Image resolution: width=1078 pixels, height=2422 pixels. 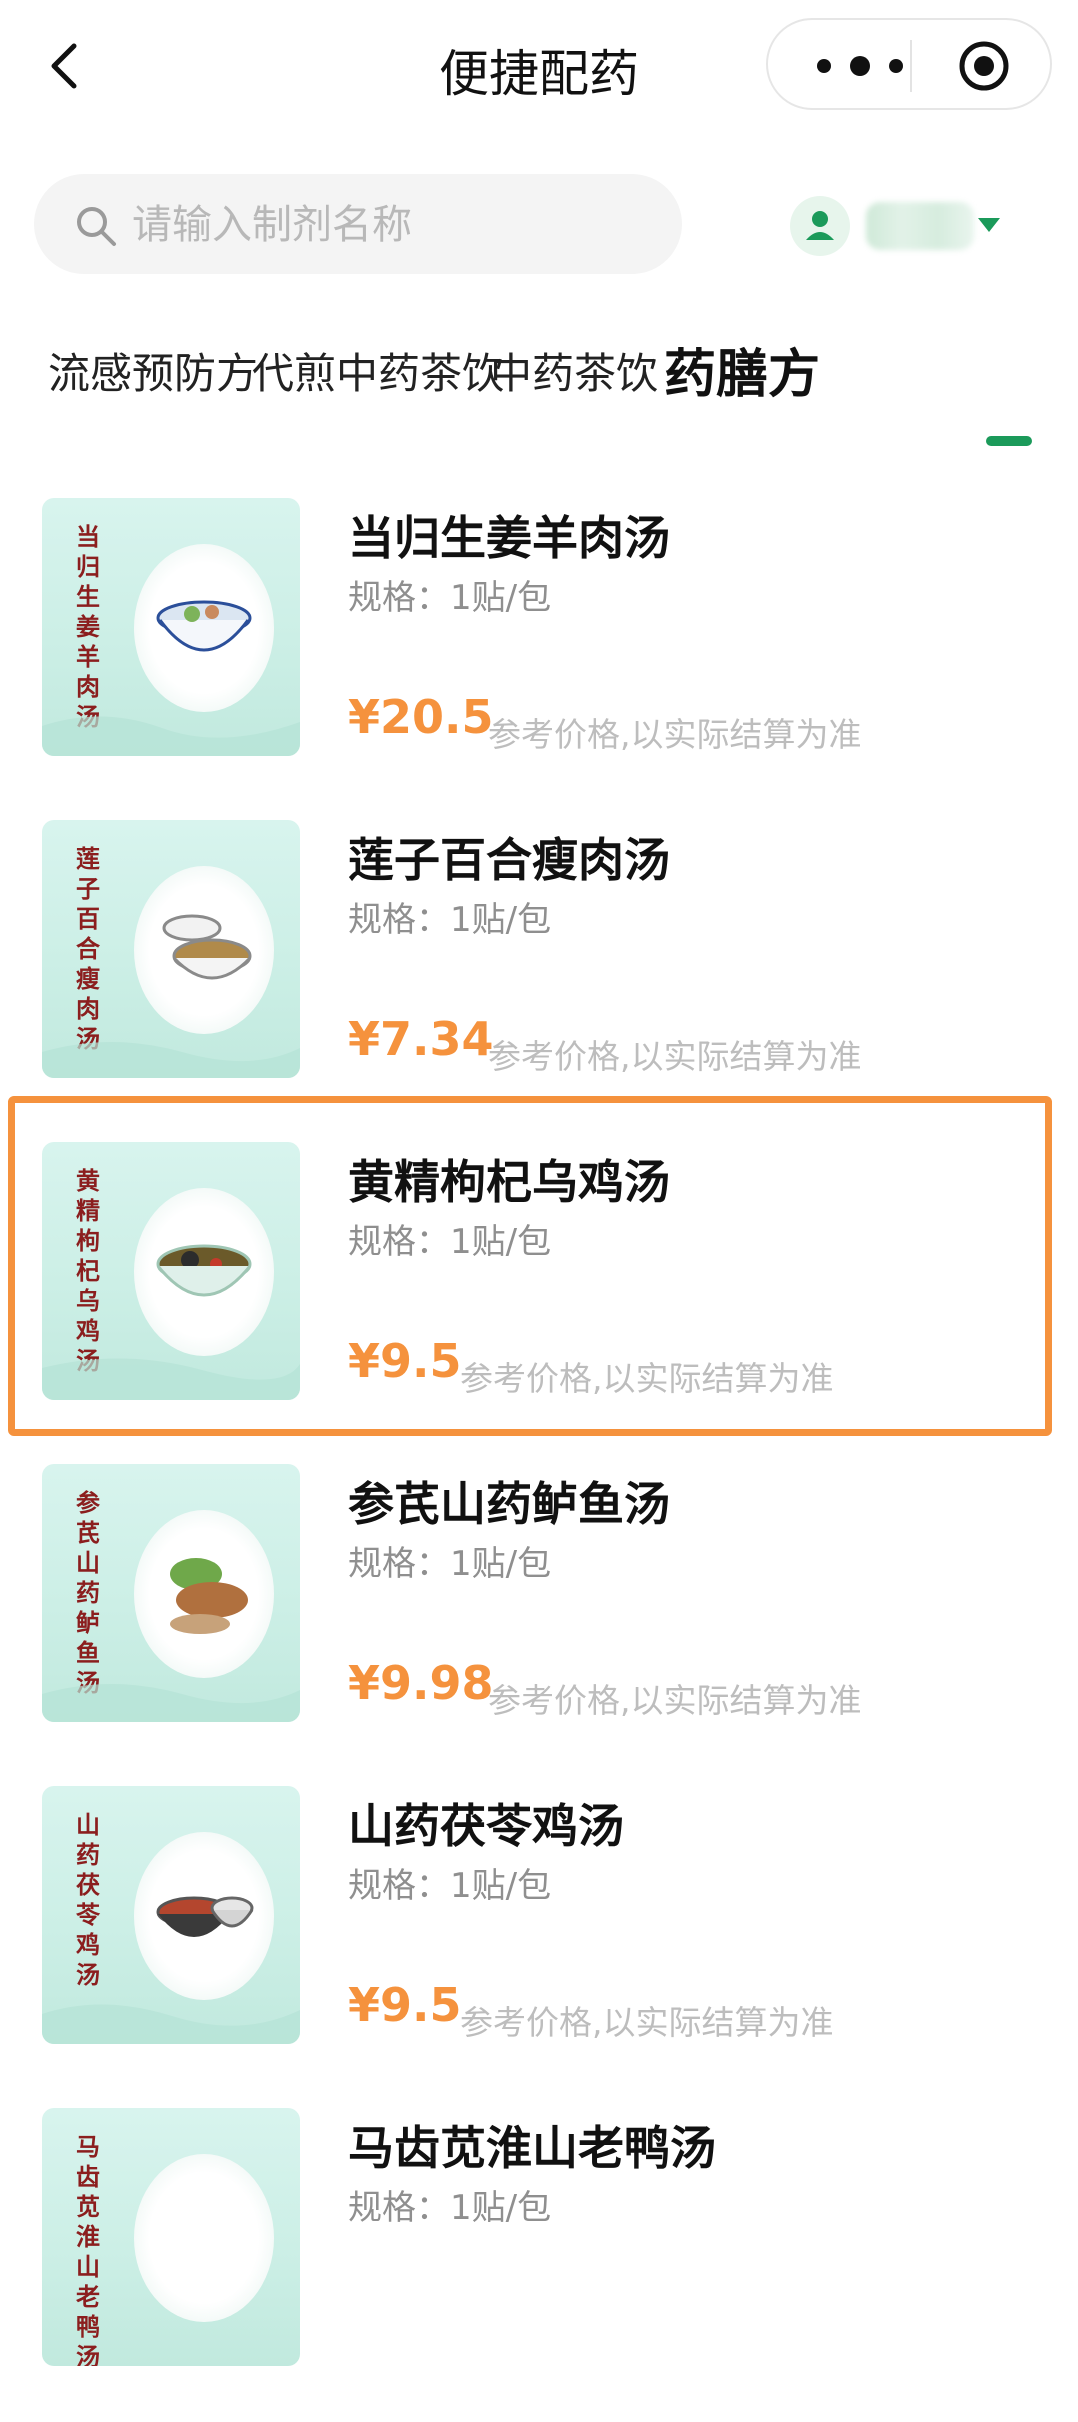 What do you see at coordinates (205, 1916) in the screenshot?
I see `soup-pot-icon` at bounding box center [205, 1916].